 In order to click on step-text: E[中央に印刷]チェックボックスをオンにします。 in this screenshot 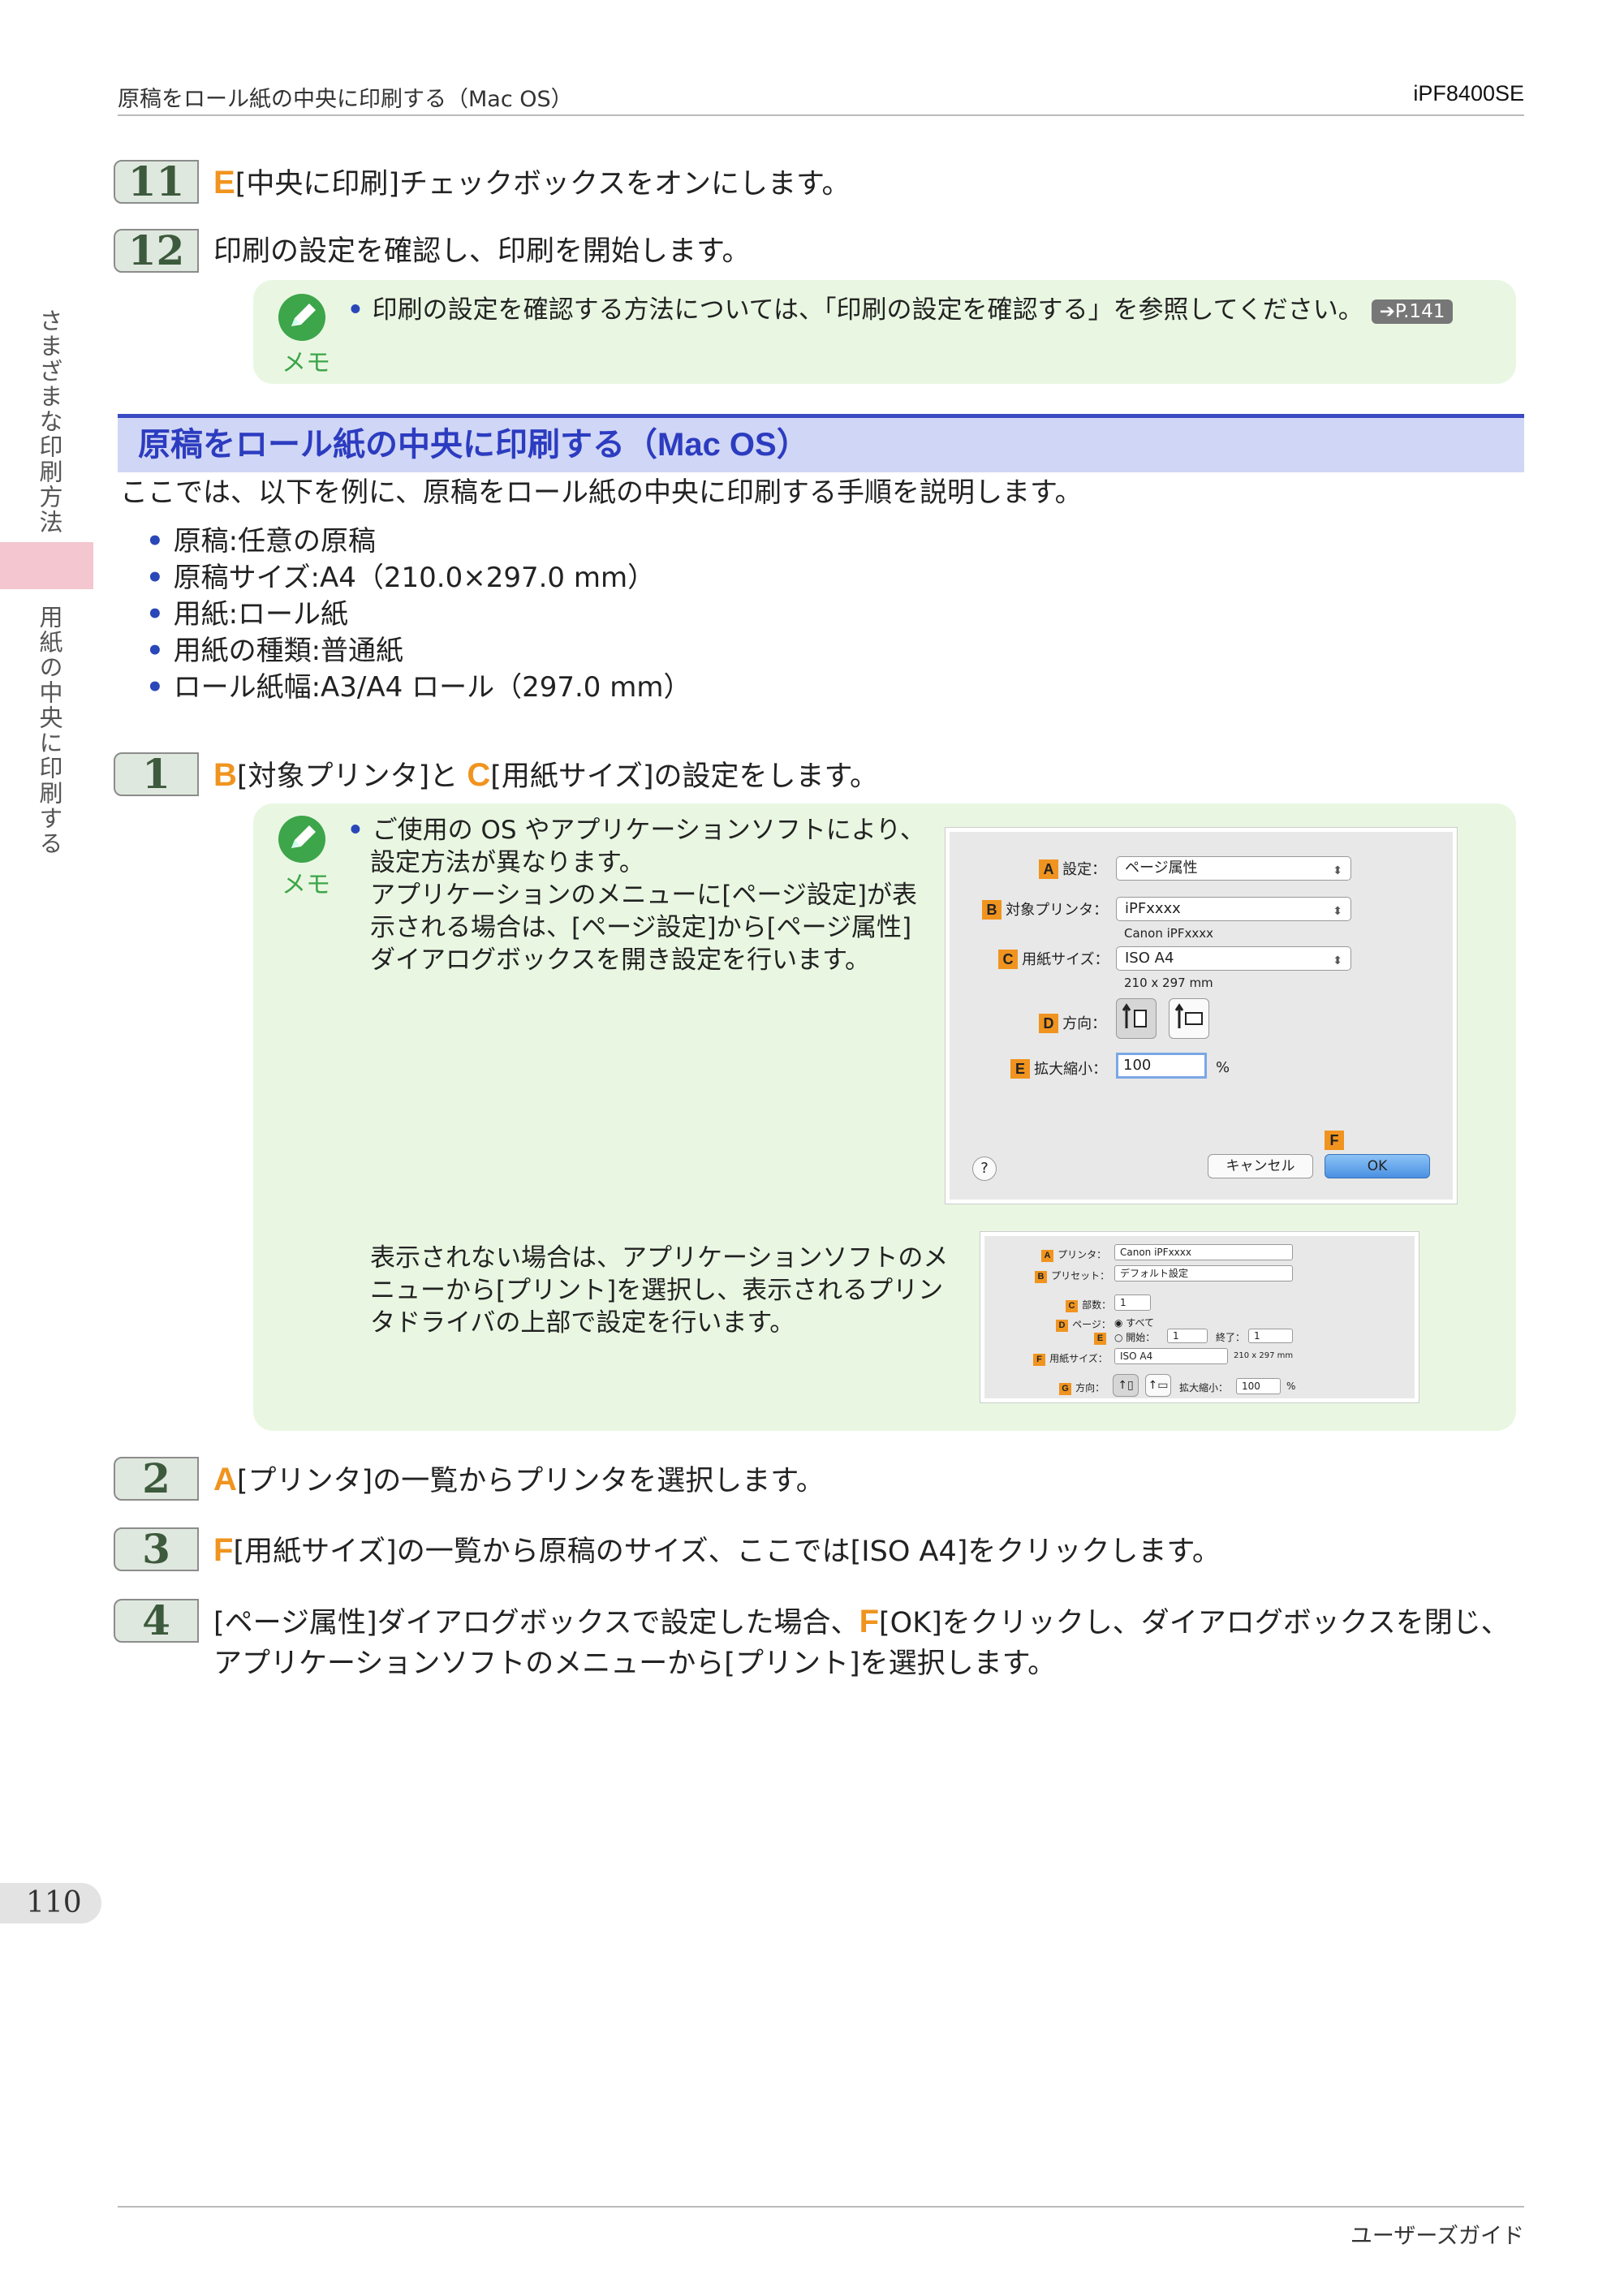, I will do `click(531, 184)`.